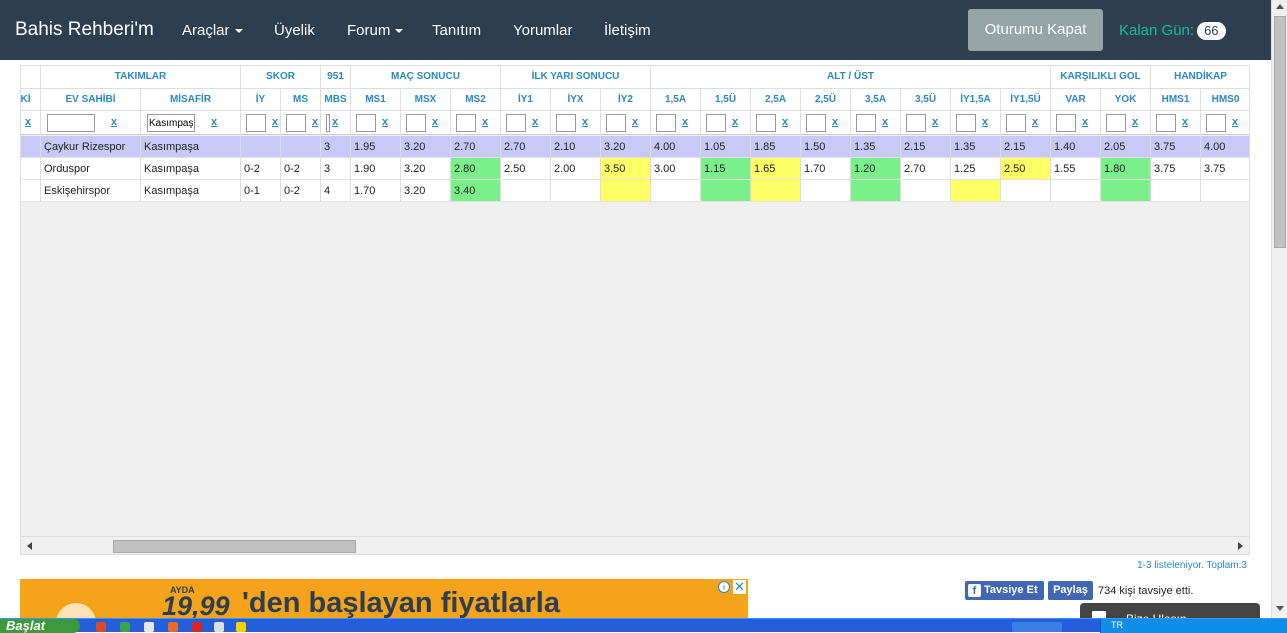  I want to click on column-header-ms2: MS2, so click(476, 100).